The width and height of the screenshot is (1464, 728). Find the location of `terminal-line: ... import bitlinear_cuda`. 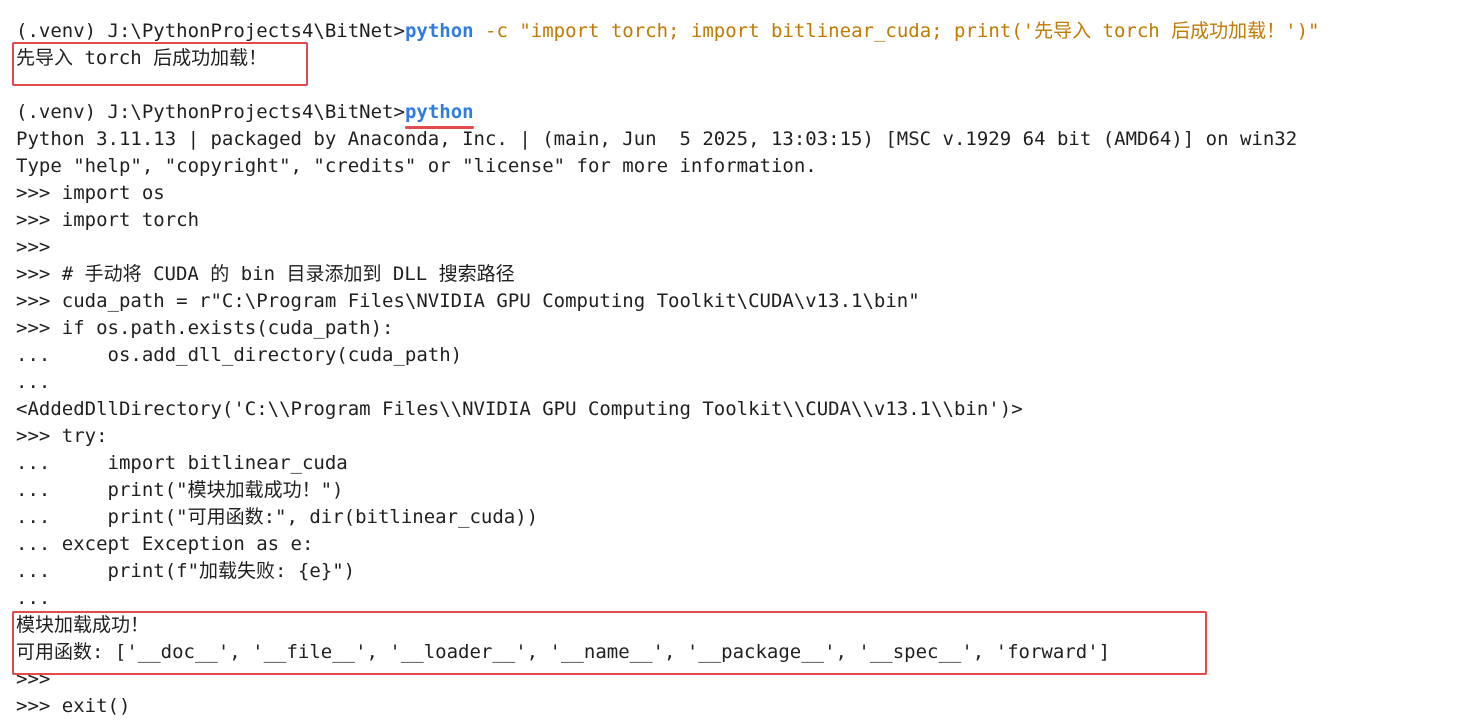

terminal-line: ... import bitlinear_cuda is located at coordinates (182, 463).